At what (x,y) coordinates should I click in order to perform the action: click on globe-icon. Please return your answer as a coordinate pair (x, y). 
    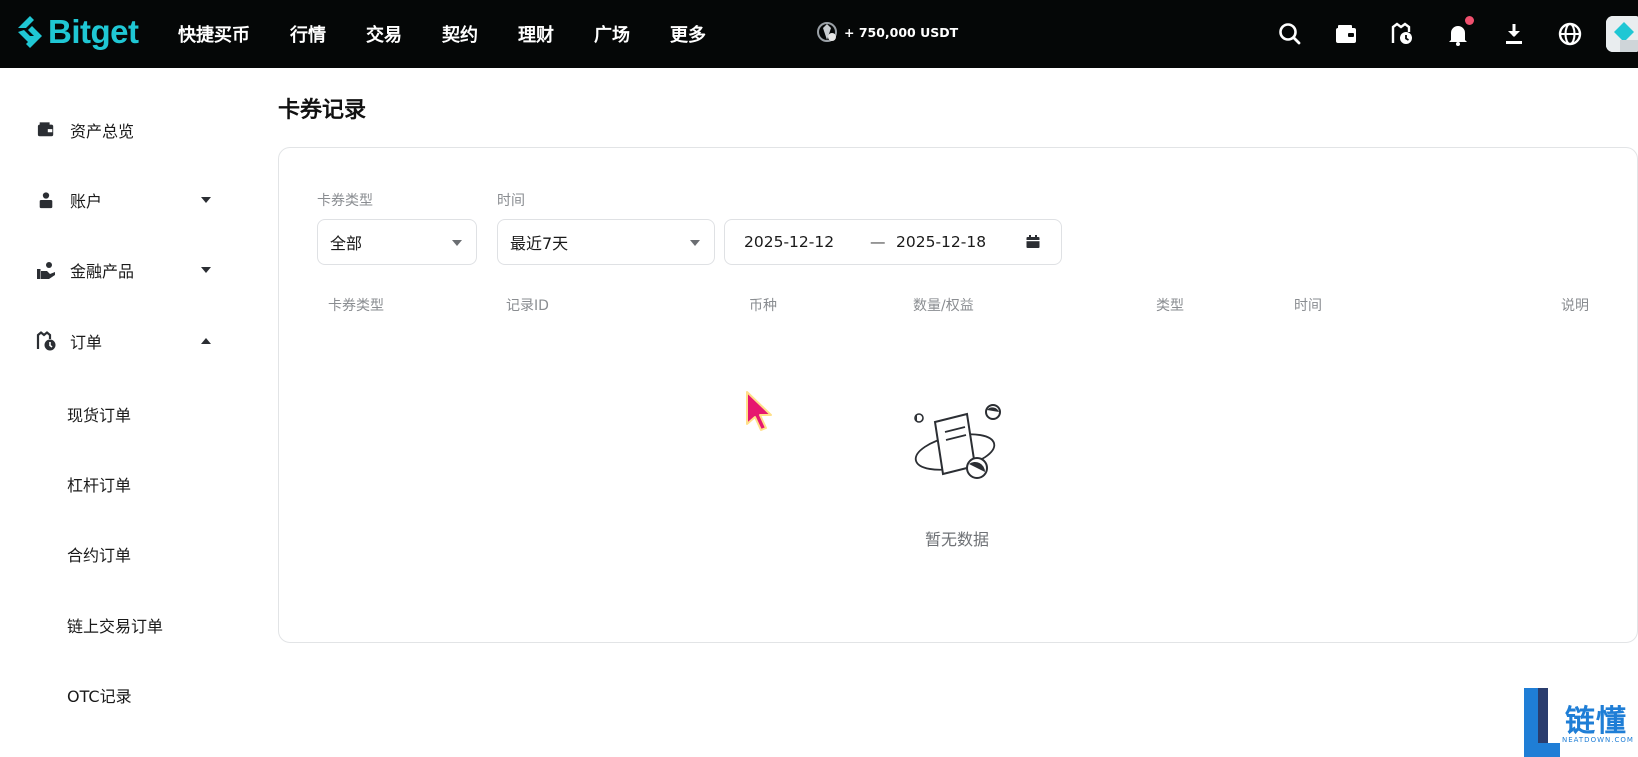
    Looking at the image, I should click on (1570, 34).